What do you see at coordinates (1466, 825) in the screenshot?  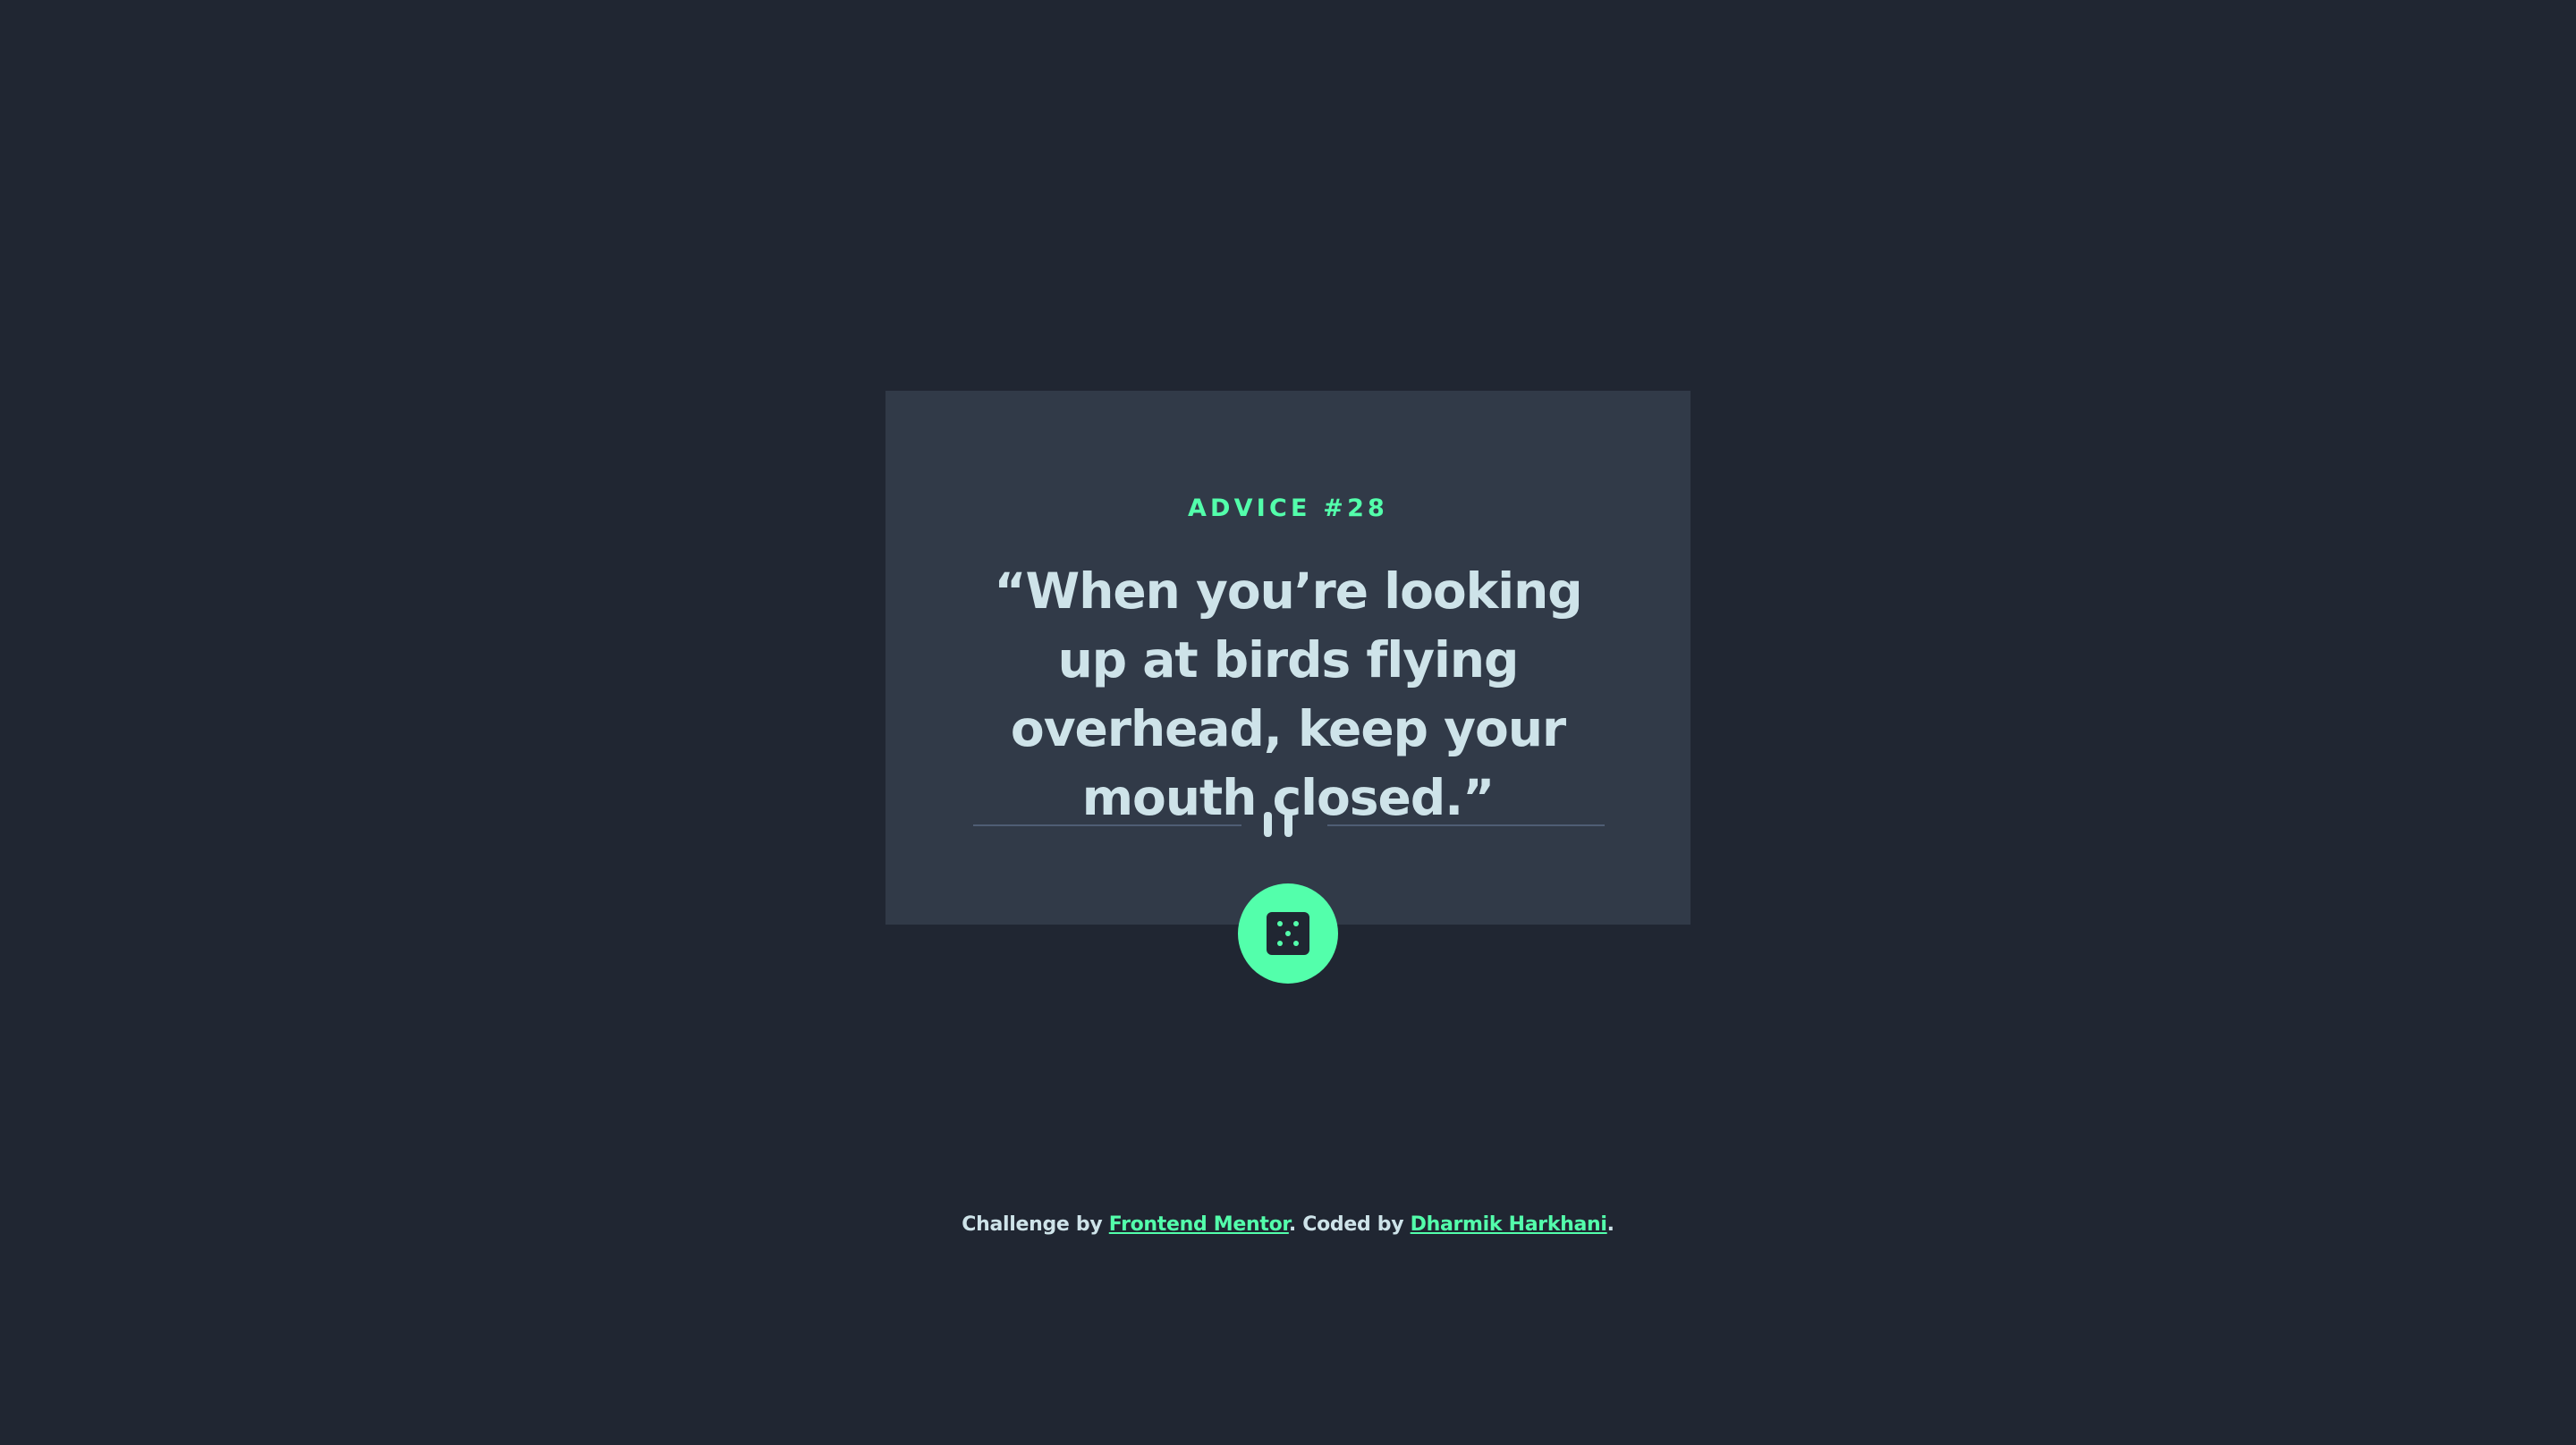 I see `divider-line-right` at bounding box center [1466, 825].